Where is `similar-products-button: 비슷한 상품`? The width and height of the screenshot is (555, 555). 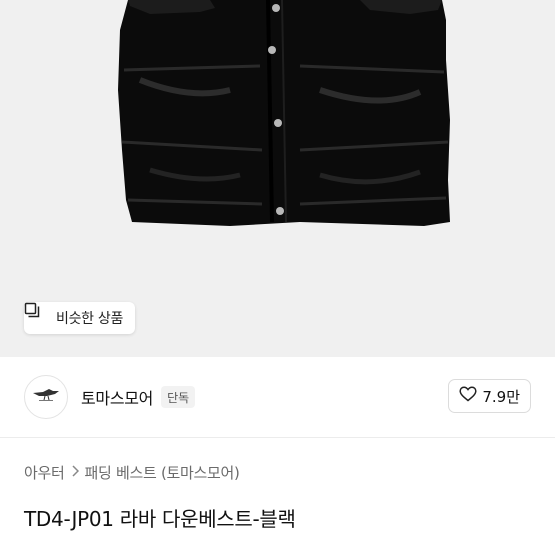
similar-products-button: 비슷한 상품 is located at coordinates (80, 318).